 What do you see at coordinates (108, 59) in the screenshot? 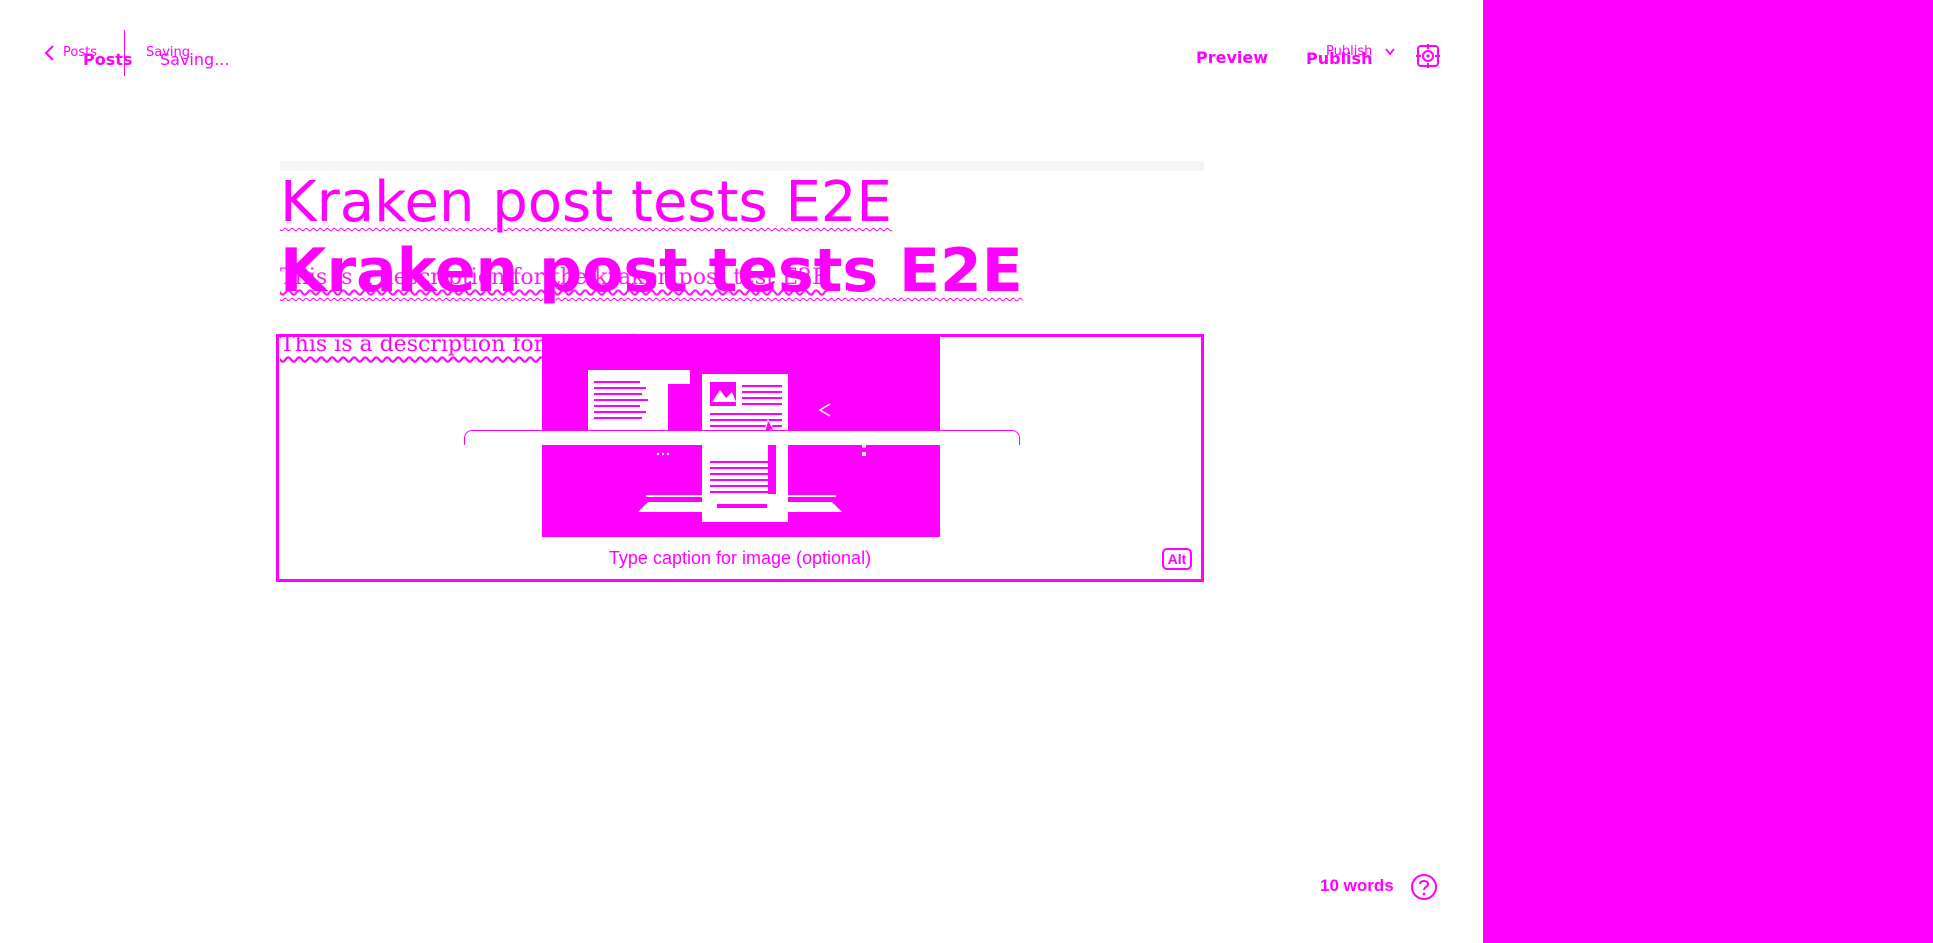
I see `back-label: Posts` at bounding box center [108, 59].